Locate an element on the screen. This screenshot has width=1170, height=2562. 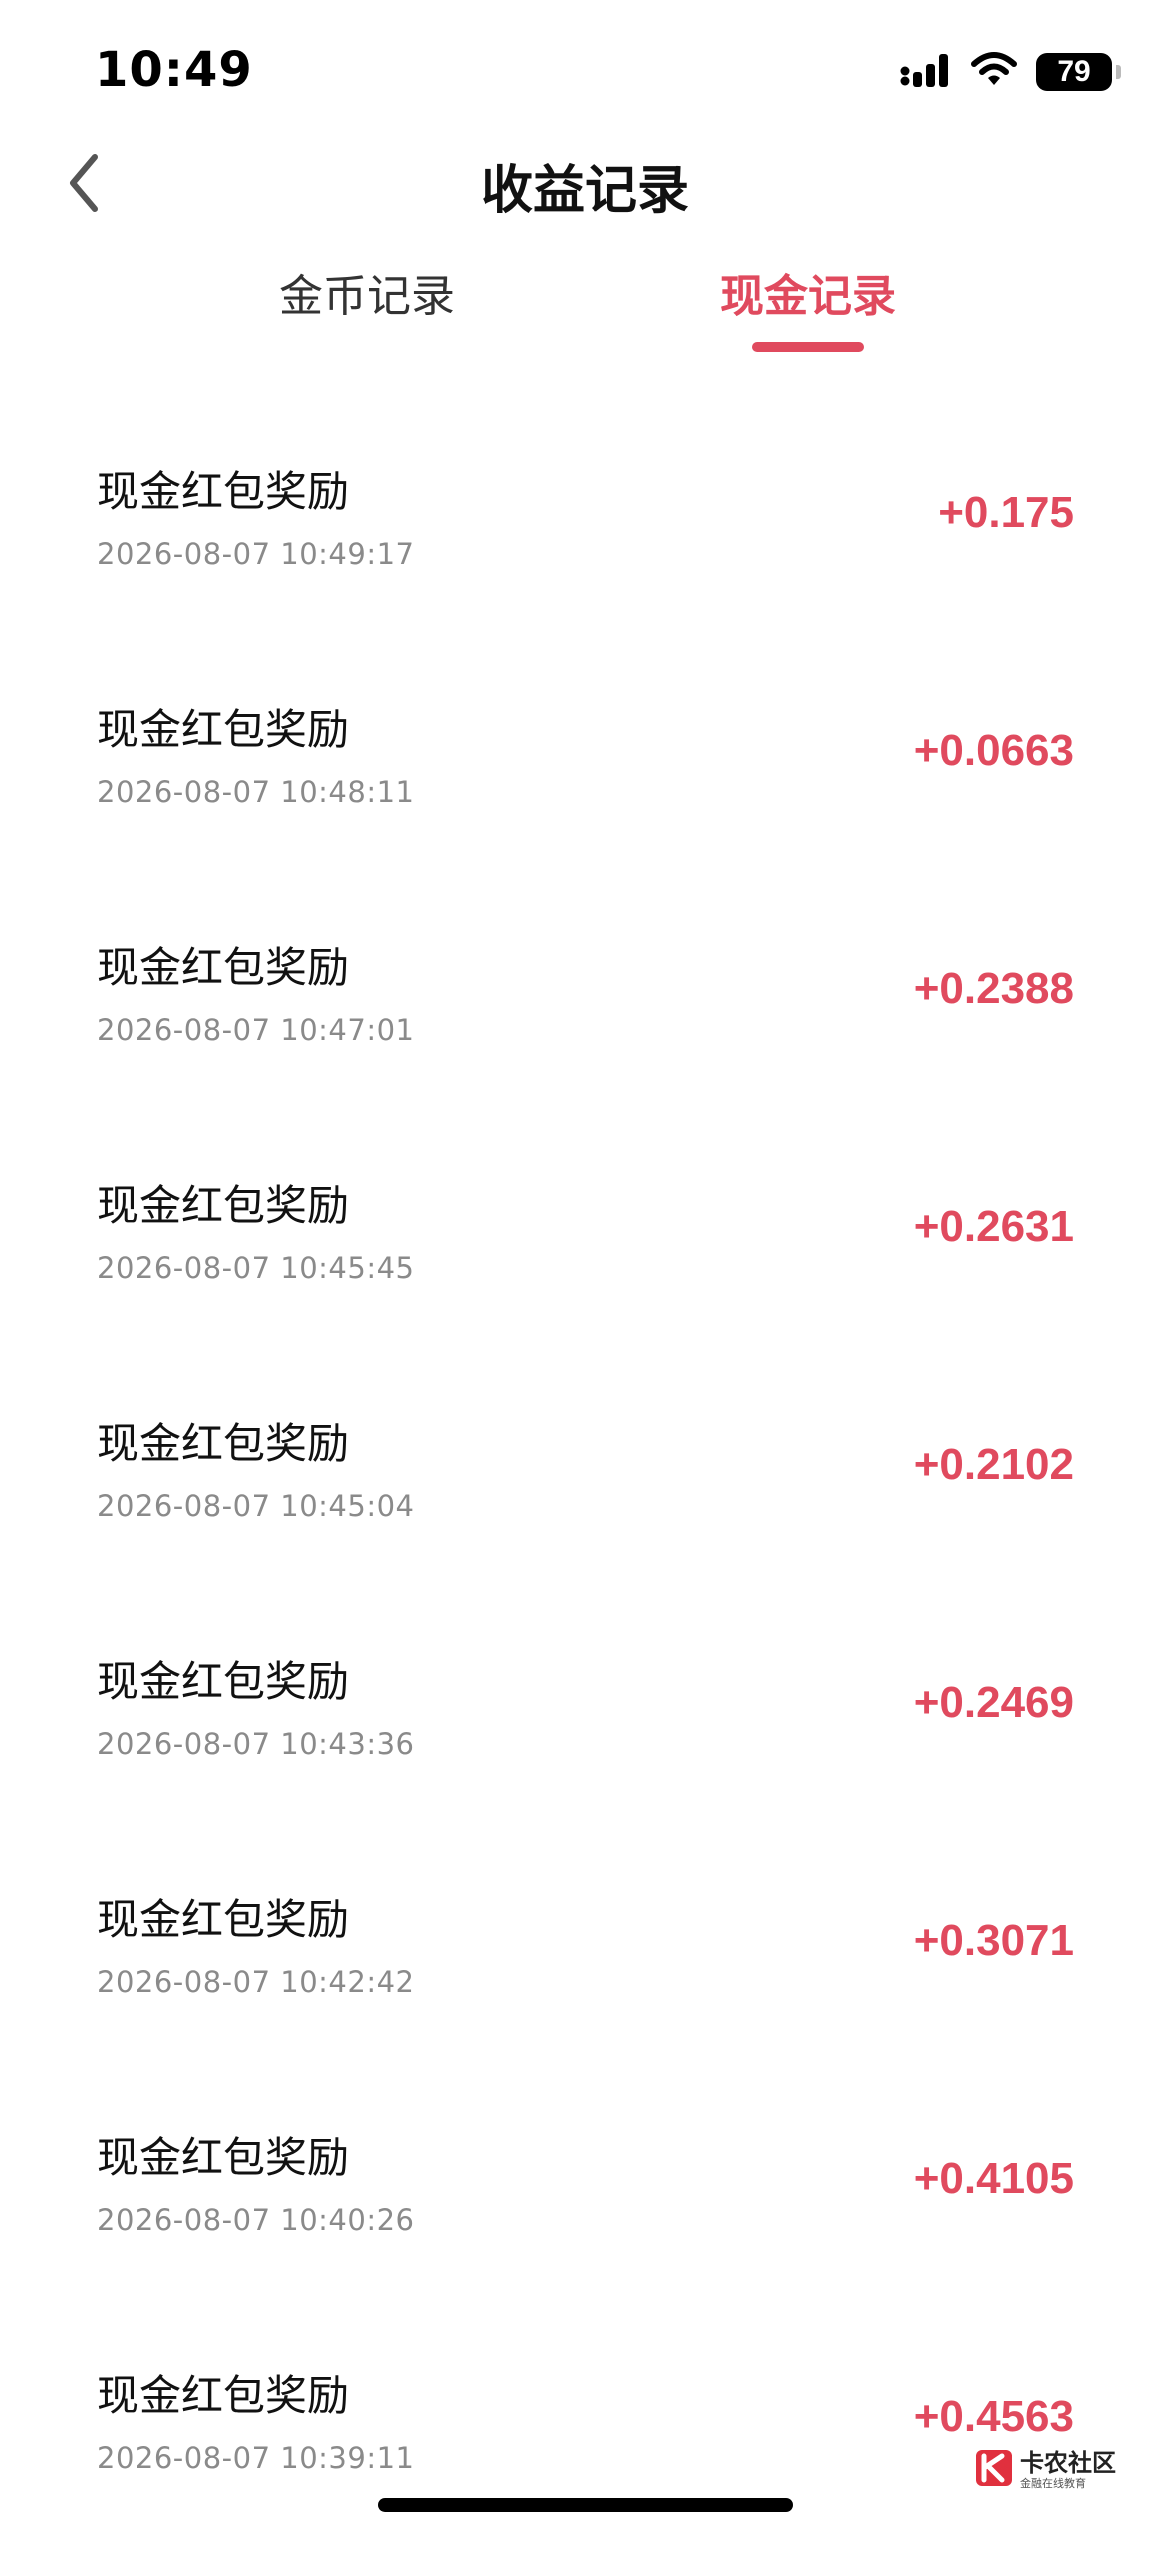
status-bar: 10:49 79 is located at coordinates (585, 70).